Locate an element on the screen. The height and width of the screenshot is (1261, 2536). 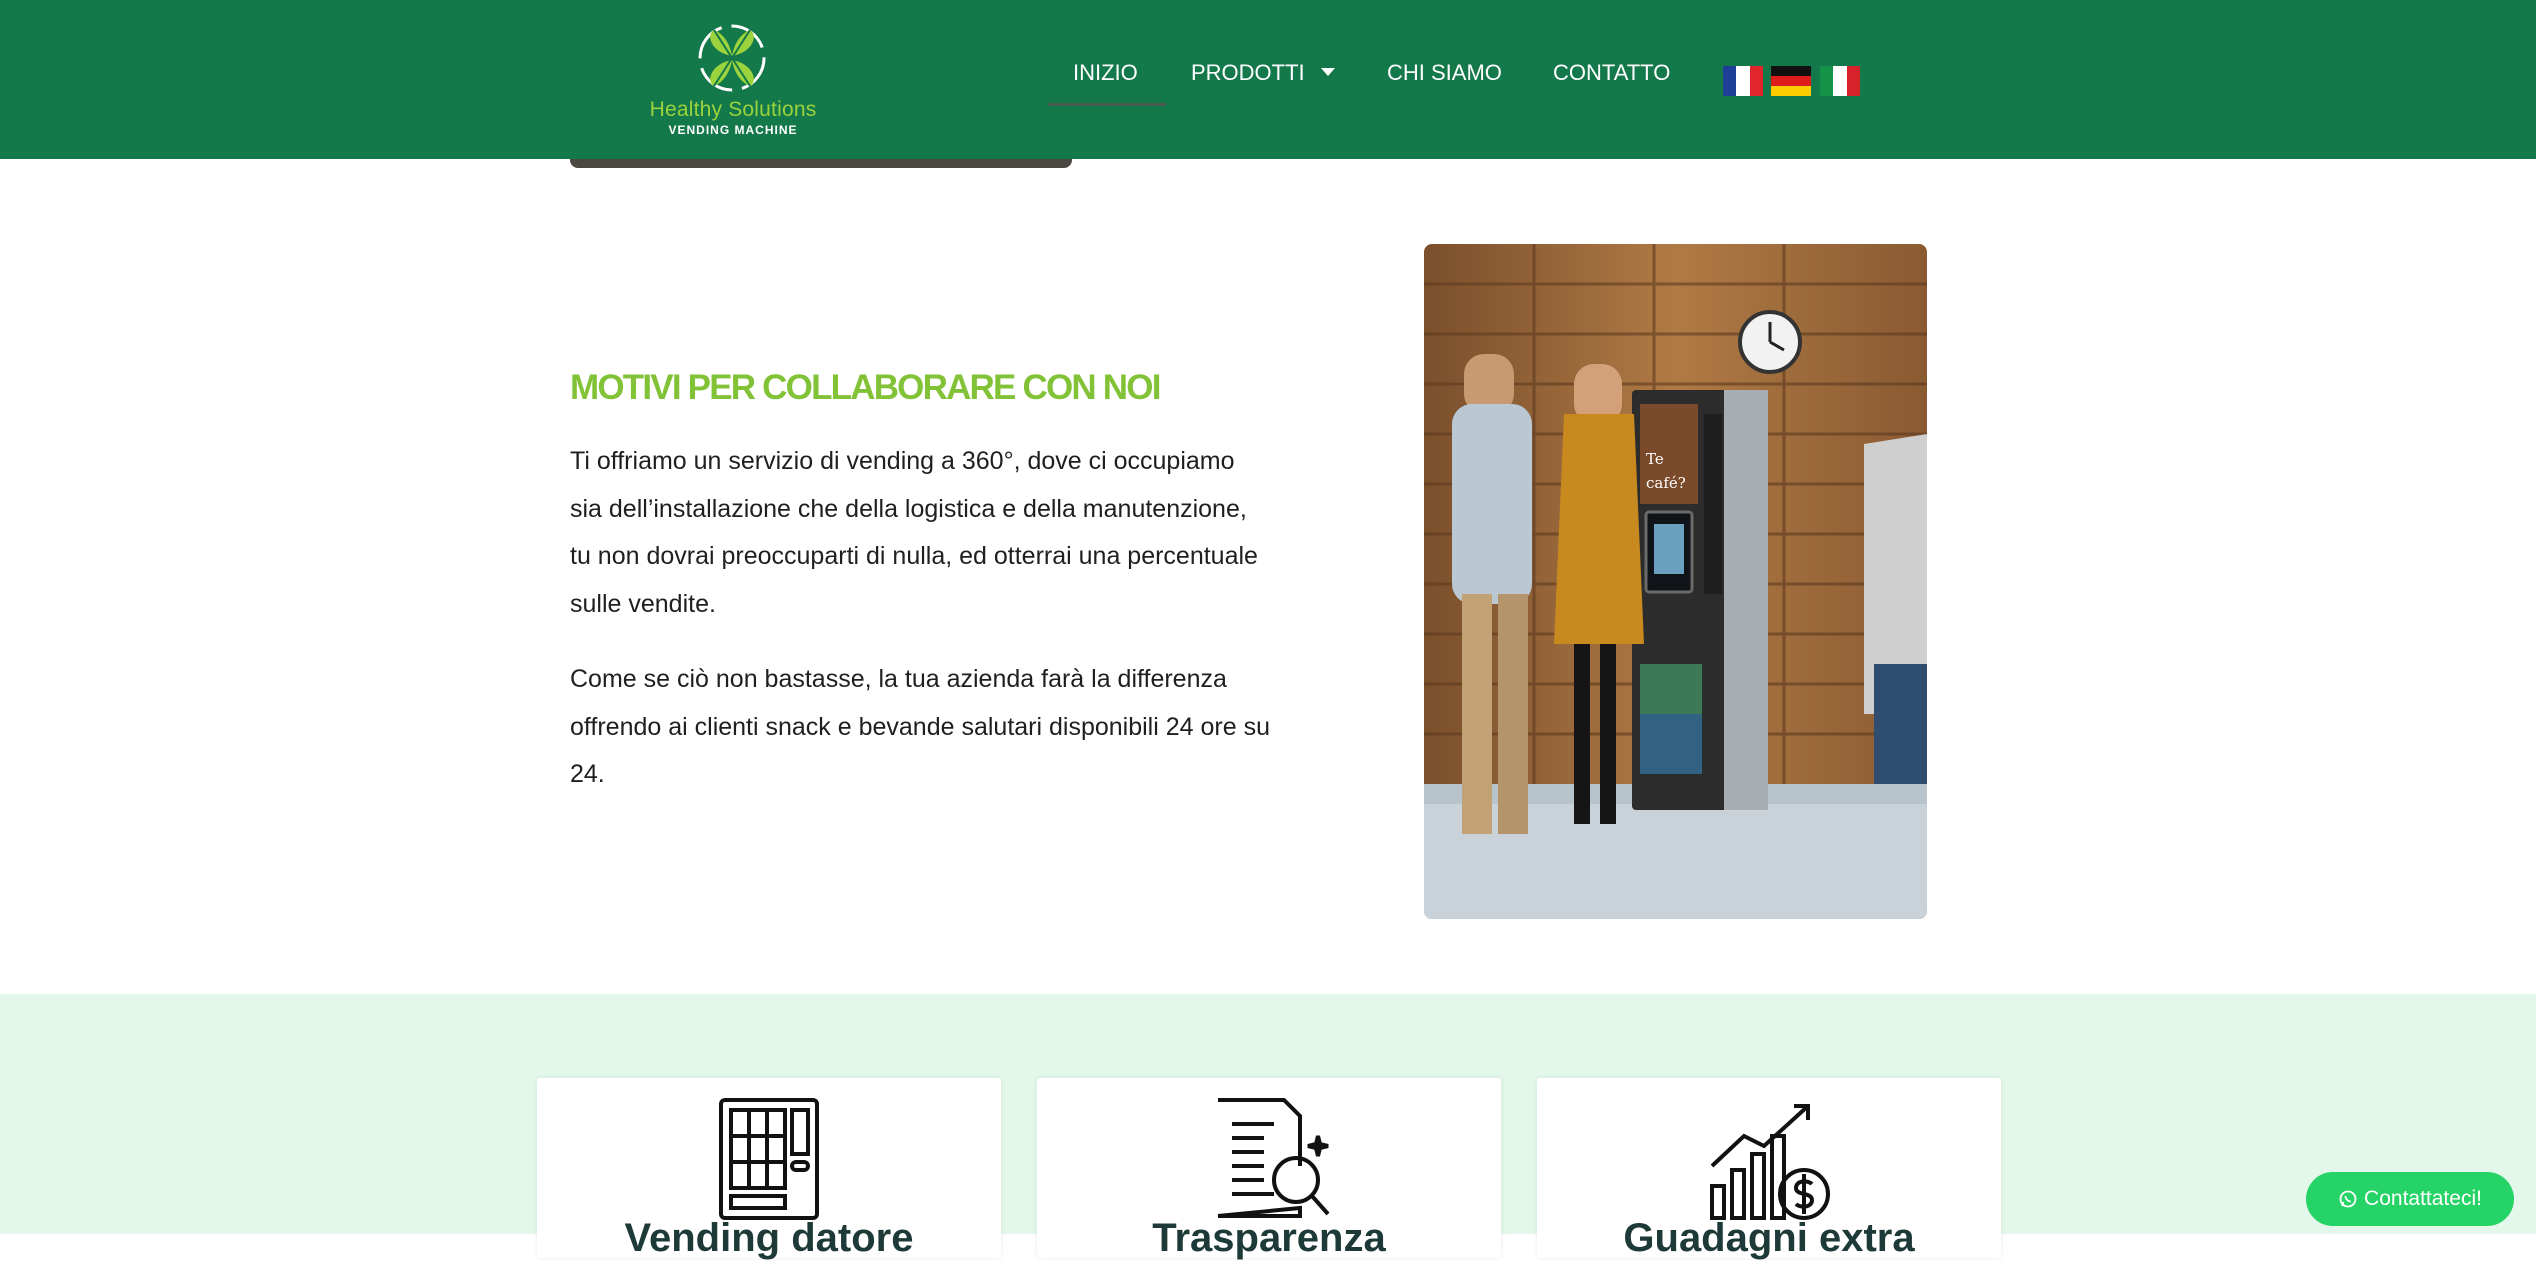
flag-germany-icon is located at coordinates (1791, 81).